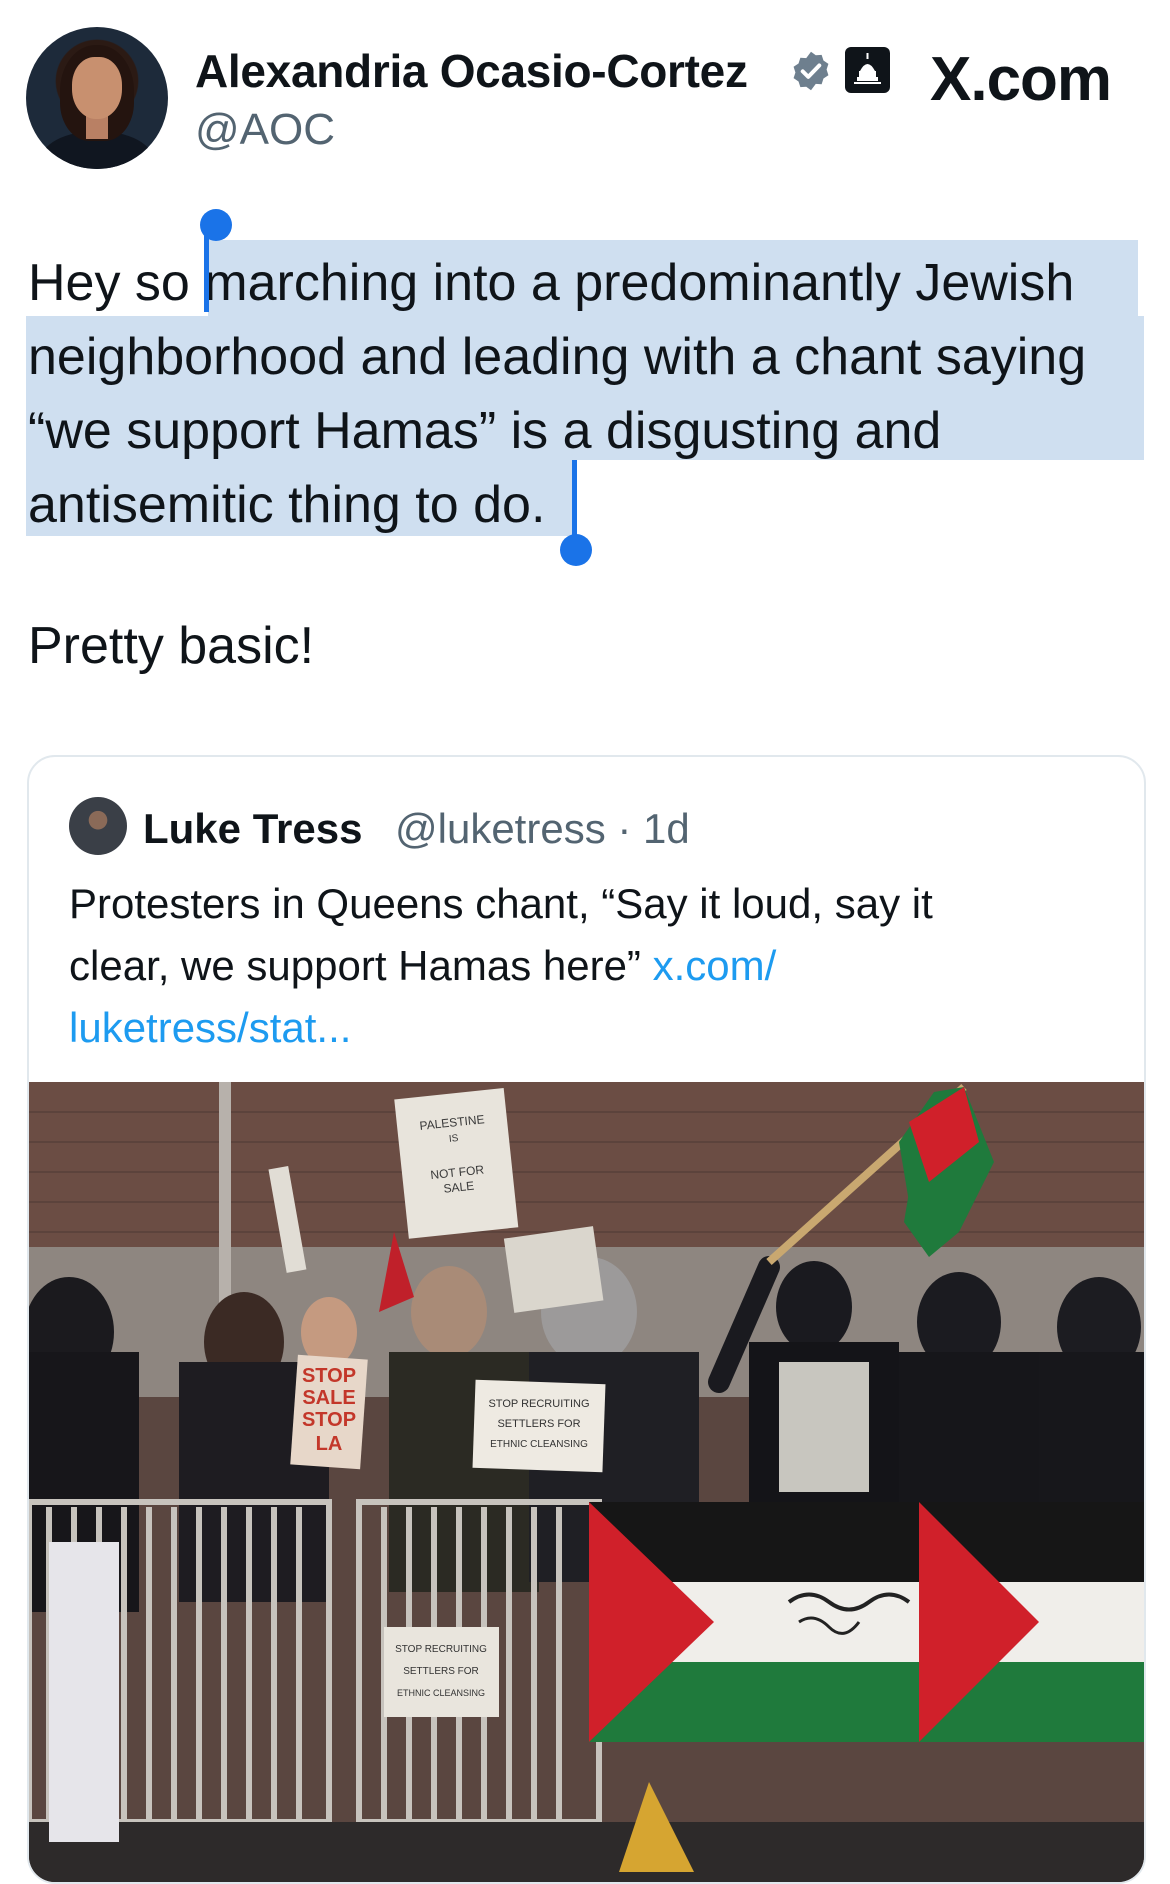 This screenshot has width=1170, height=1884. What do you see at coordinates (453, 1139) in the screenshot?
I see `svg-text: IS` at bounding box center [453, 1139].